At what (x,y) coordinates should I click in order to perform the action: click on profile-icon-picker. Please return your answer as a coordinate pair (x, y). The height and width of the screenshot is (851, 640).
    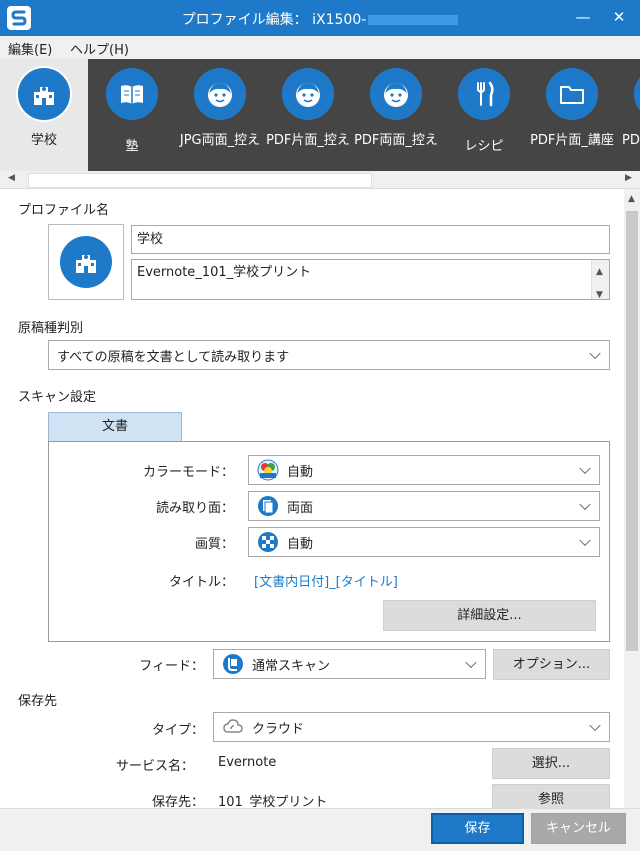
    Looking at the image, I should click on (86, 262).